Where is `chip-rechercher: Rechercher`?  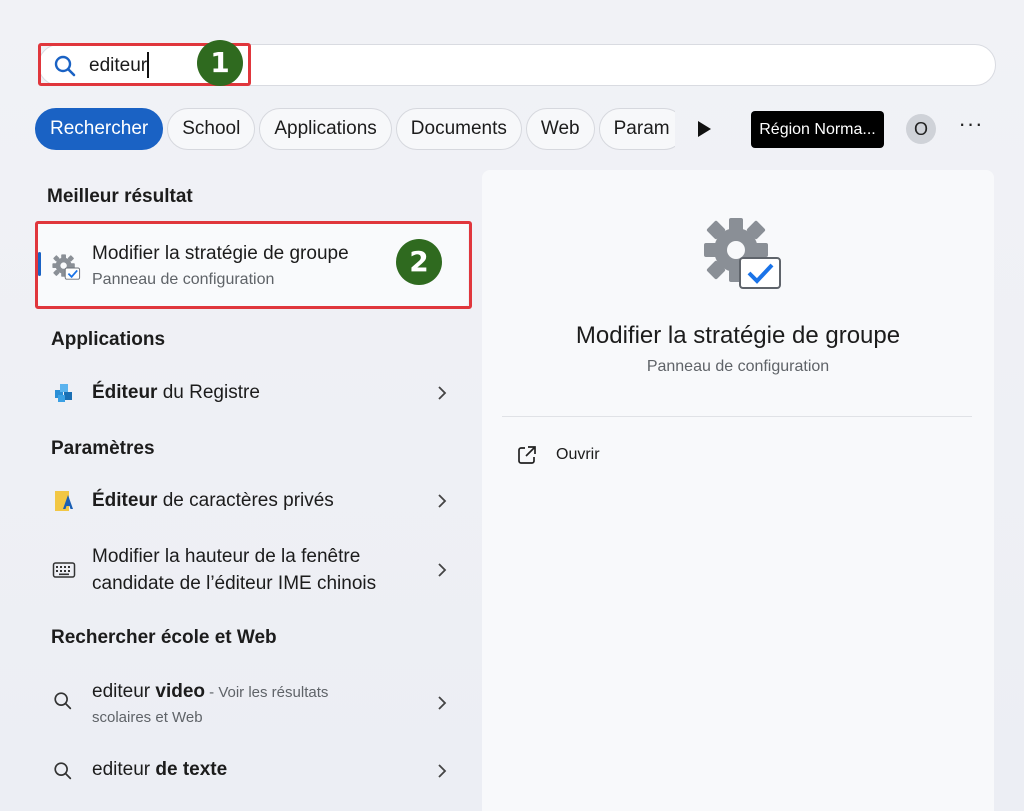 chip-rechercher: Rechercher is located at coordinates (99, 129).